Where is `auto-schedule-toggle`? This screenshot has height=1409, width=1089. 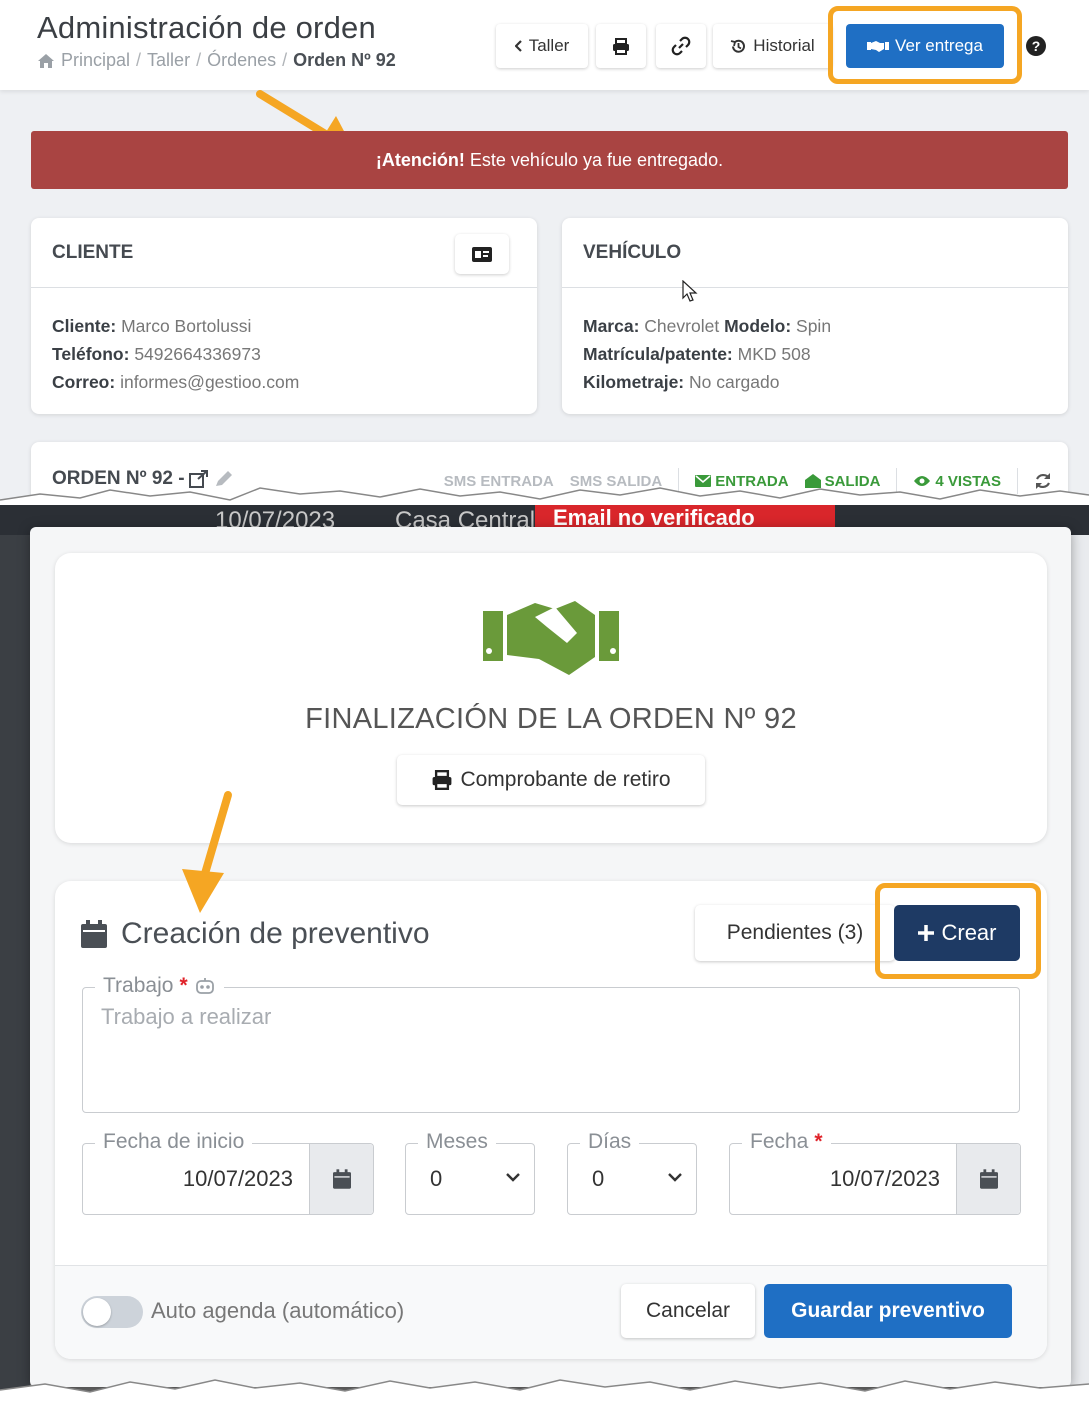 auto-schedule-toggle is located at coordinates (112, 1312).